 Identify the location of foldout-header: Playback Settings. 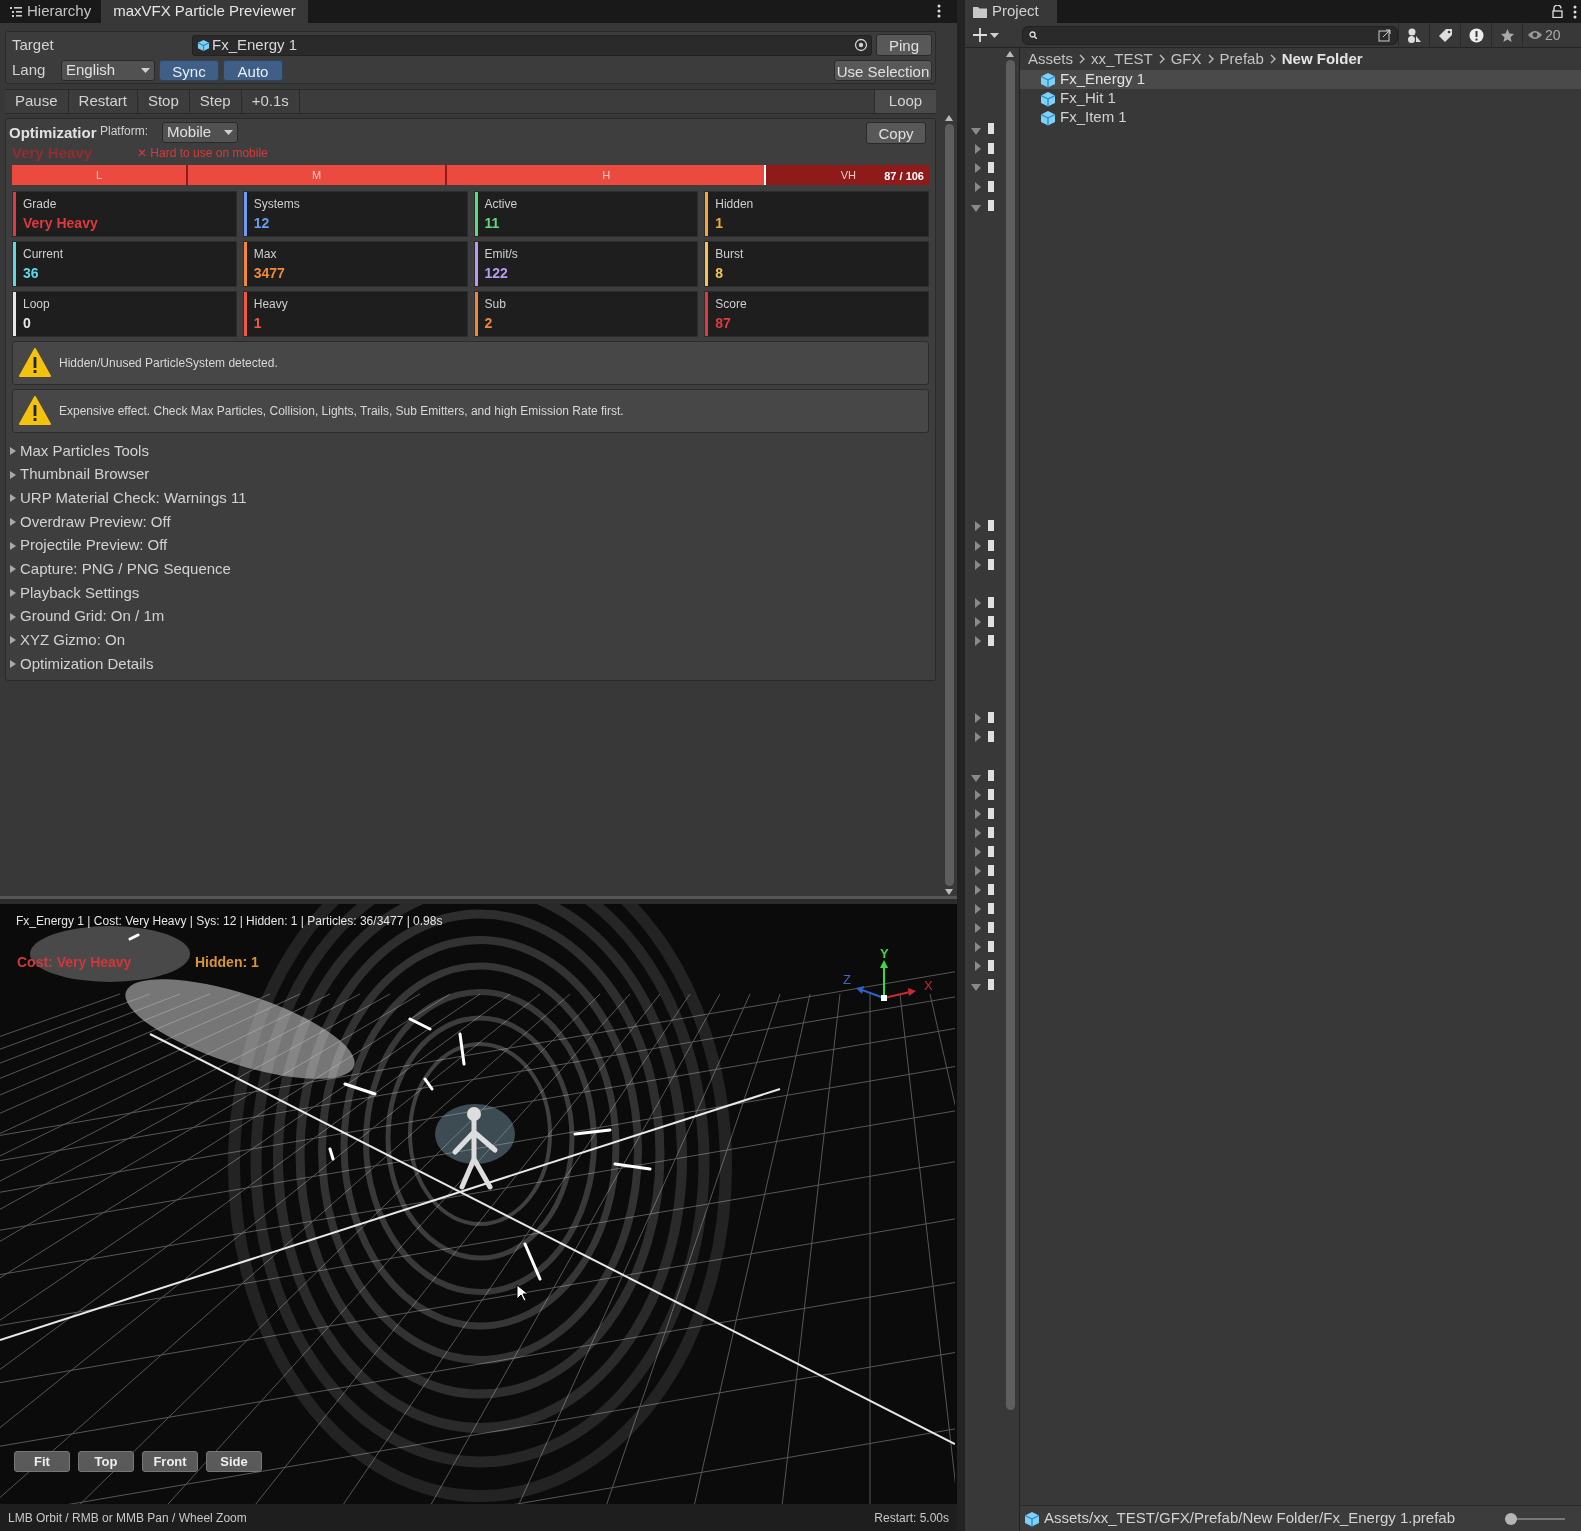
(470, 593).